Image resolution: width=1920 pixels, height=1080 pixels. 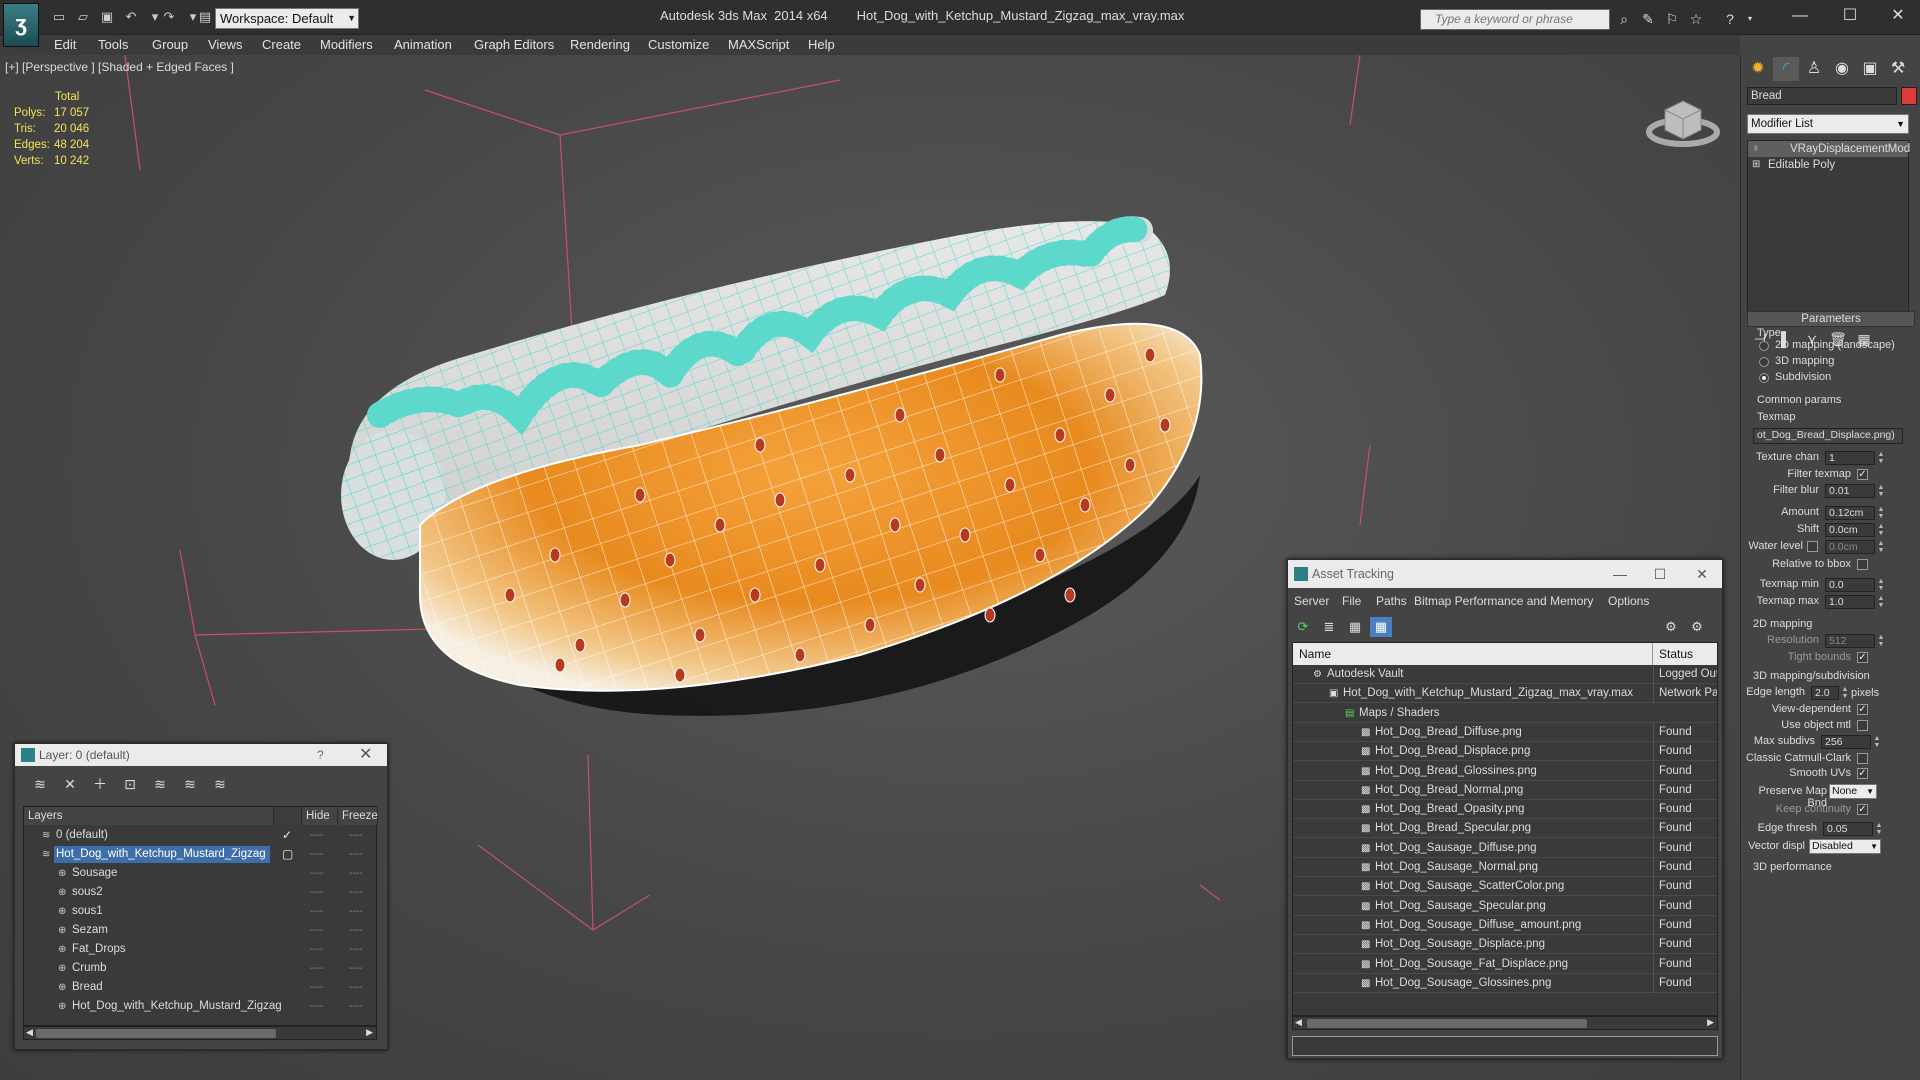 I want to click on set-current-layer-icon: ▢, so click(x=287, y=854).